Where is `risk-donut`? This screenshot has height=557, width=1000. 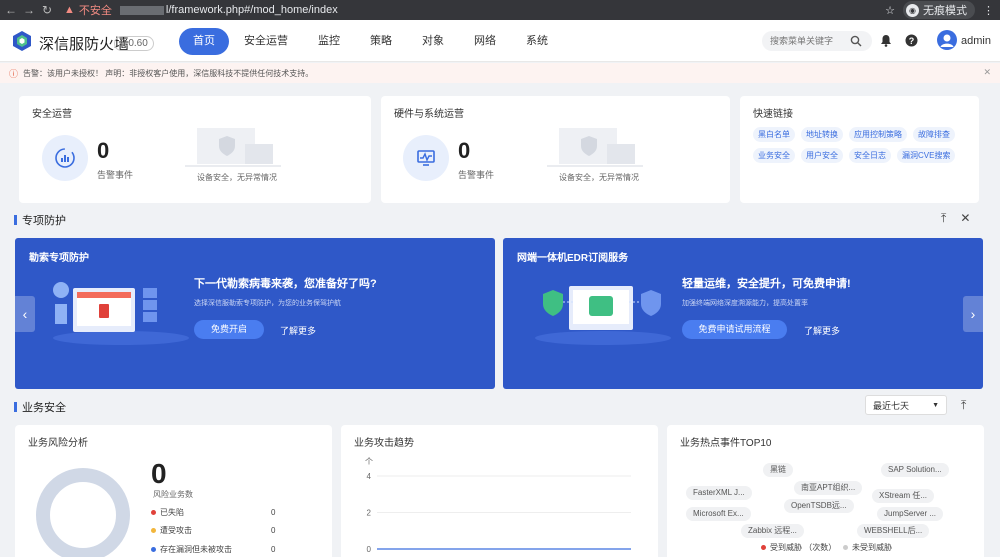 risk-donut is located at coordinates (83, 512).